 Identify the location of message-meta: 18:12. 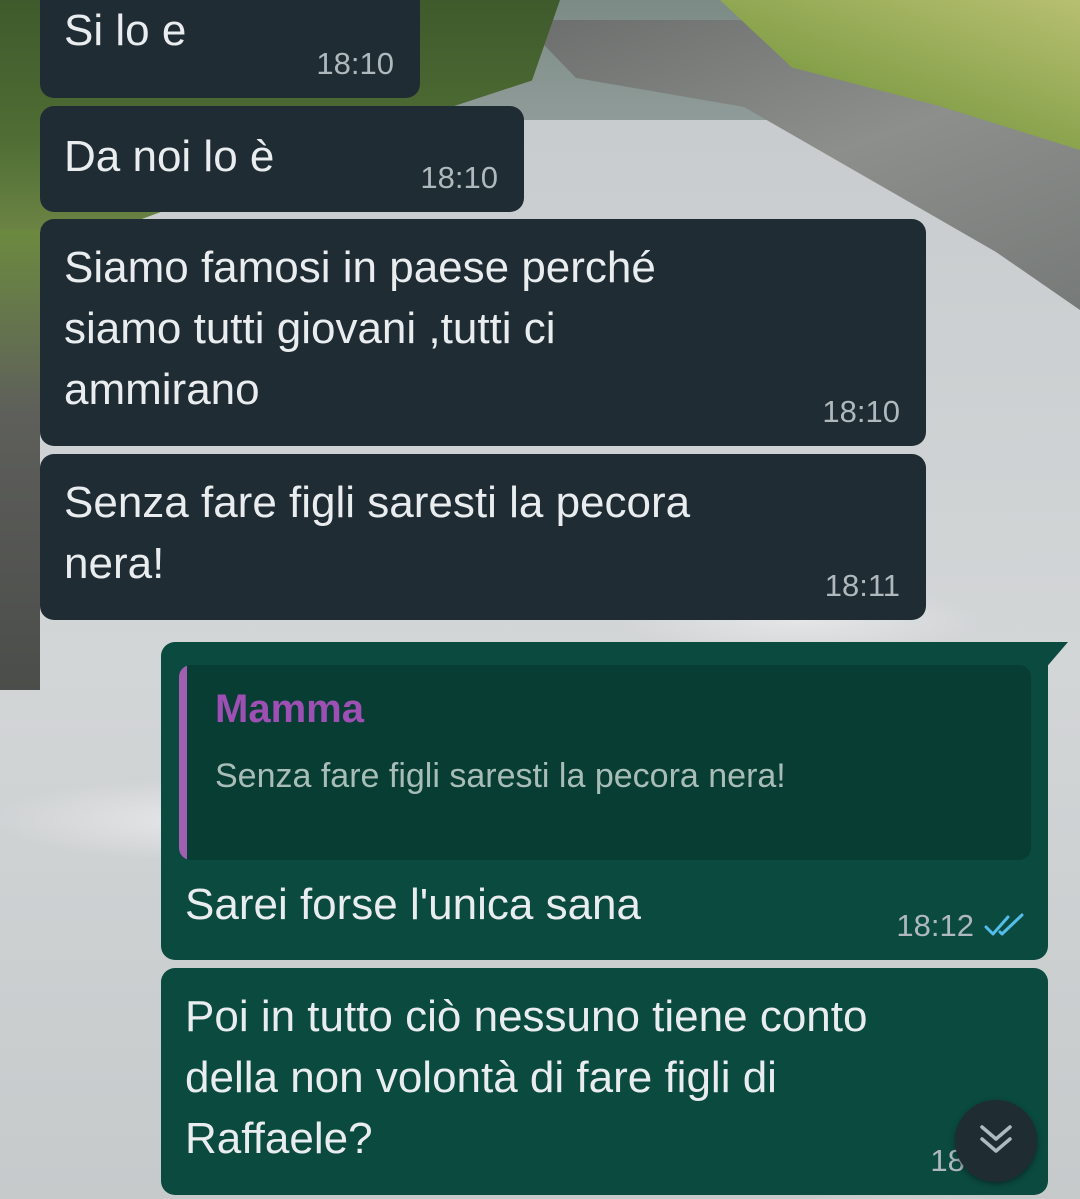
(961, 926).